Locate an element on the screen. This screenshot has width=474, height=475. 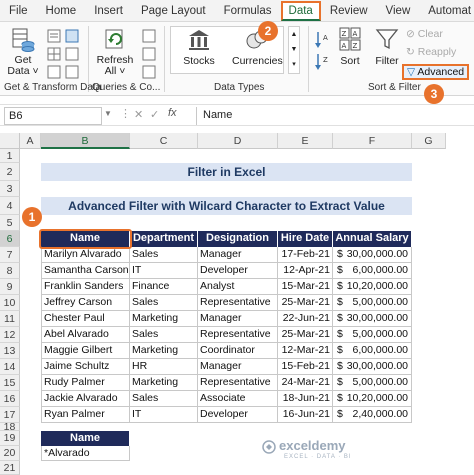
cell-annual-salary: $2,40,000.00 is located at coordinates (372, 415).